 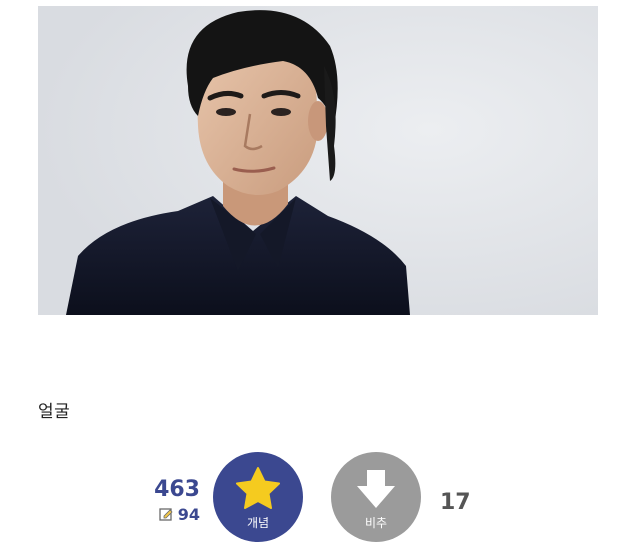 What do you see at coordinates (376, 523) in the screenshot?
I see `downvote-label: 비추` at bounding box center [376, 523].